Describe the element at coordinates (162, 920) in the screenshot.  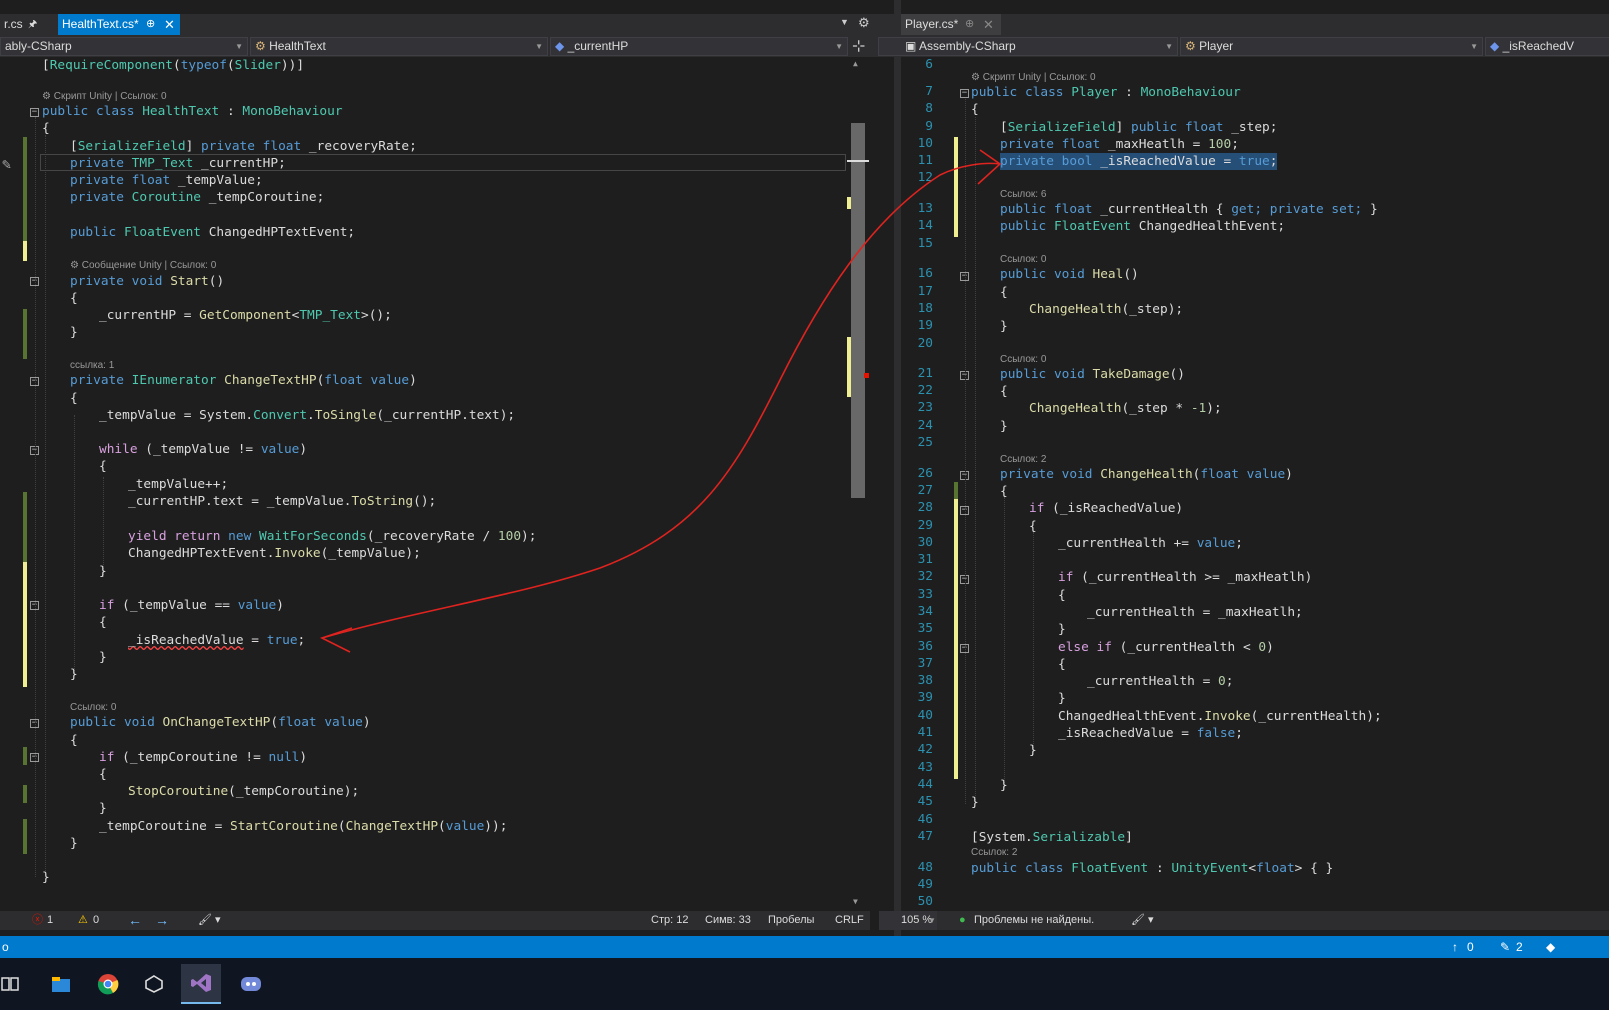
I see `navigate-forward-icon: →` at that location.